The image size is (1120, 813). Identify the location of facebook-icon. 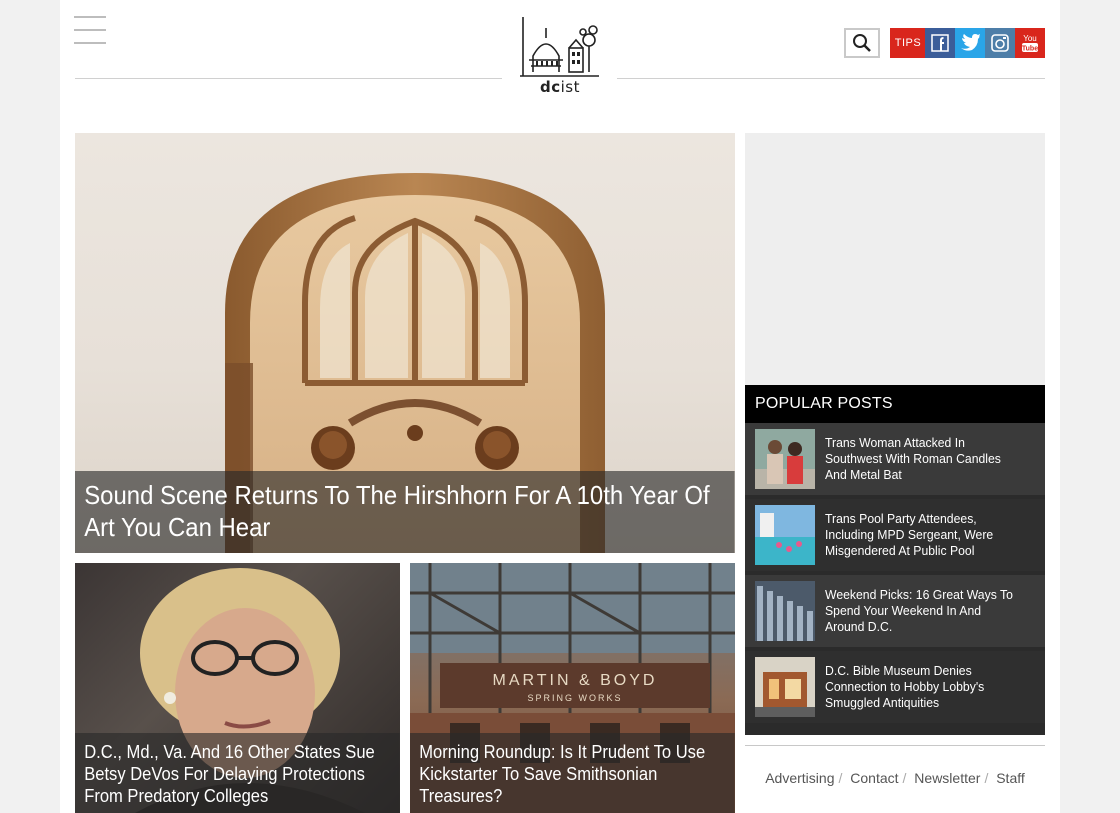
(940, 43).